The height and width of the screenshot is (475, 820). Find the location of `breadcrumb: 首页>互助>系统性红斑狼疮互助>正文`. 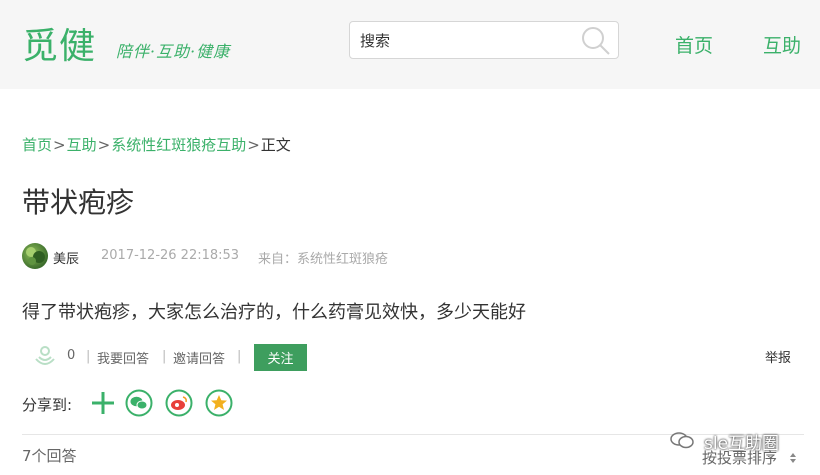

breadcrumb: 首页>互助>系统性红斑狼疮互助>正文 is located at coordinates (156, 144).